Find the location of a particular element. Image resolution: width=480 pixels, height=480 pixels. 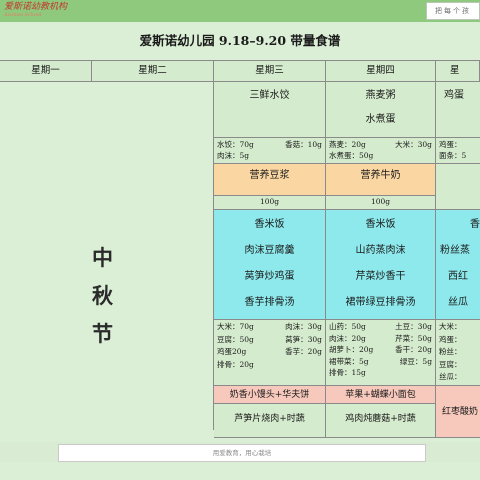

ingredient: 胡萝卜：20g is located at coordinates (351, 349).